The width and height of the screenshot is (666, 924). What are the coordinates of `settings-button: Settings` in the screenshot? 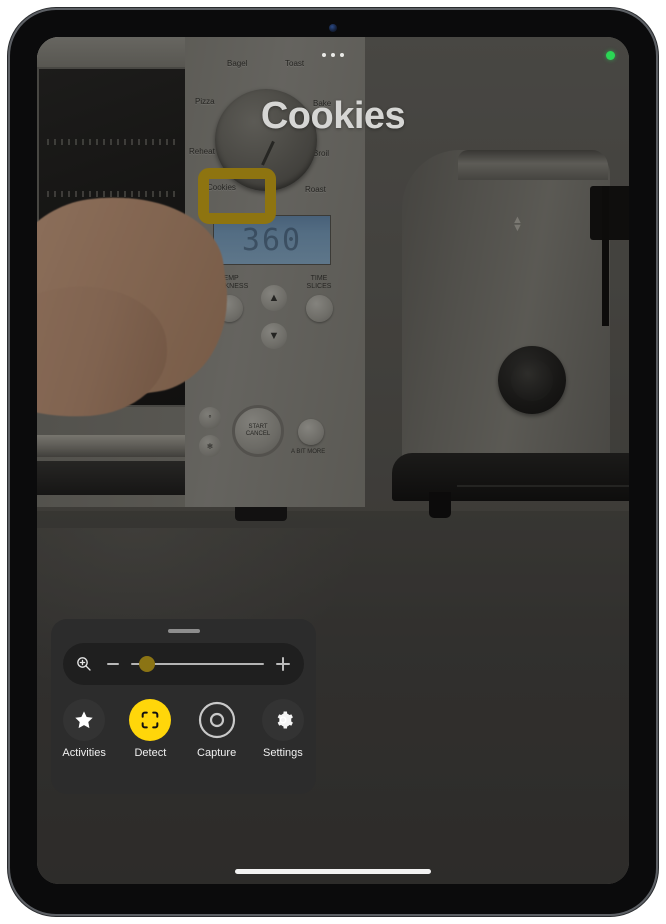 It's located at (283, 729).